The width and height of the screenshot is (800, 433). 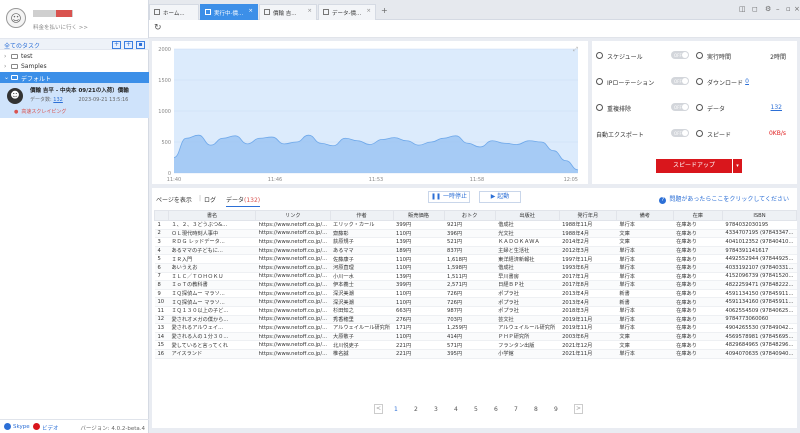 I want to click on tab-running: 実行中-價... ×, so click(x=229, y=12).